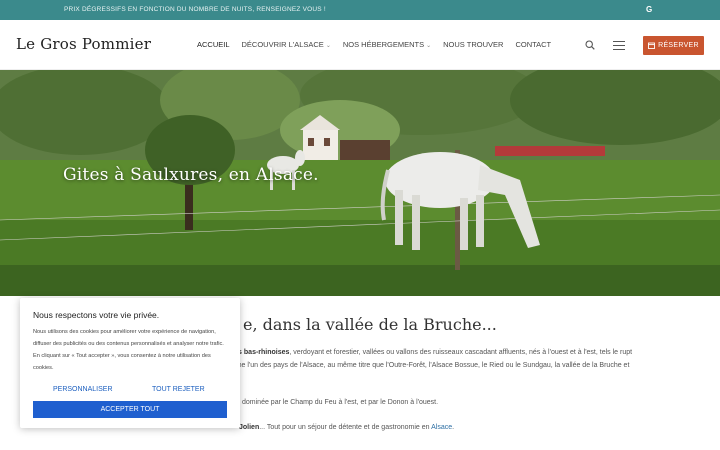  Describe the element at coordinates (441, 427) in the screenshot. I see `alsace-link: Alsace` at that location.